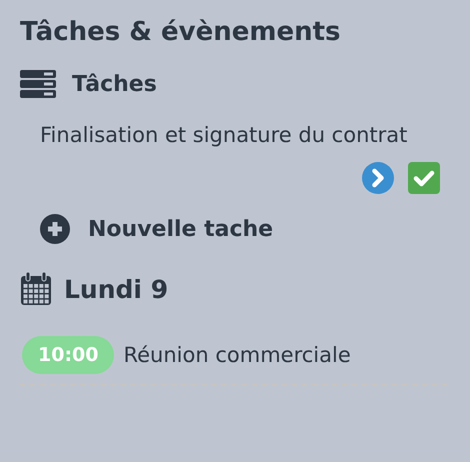 This screenshot has width=470, height=462. Describe the element at coordinates (114, 84) in the screenshot. I see `section-heading: Tâches` at that location.